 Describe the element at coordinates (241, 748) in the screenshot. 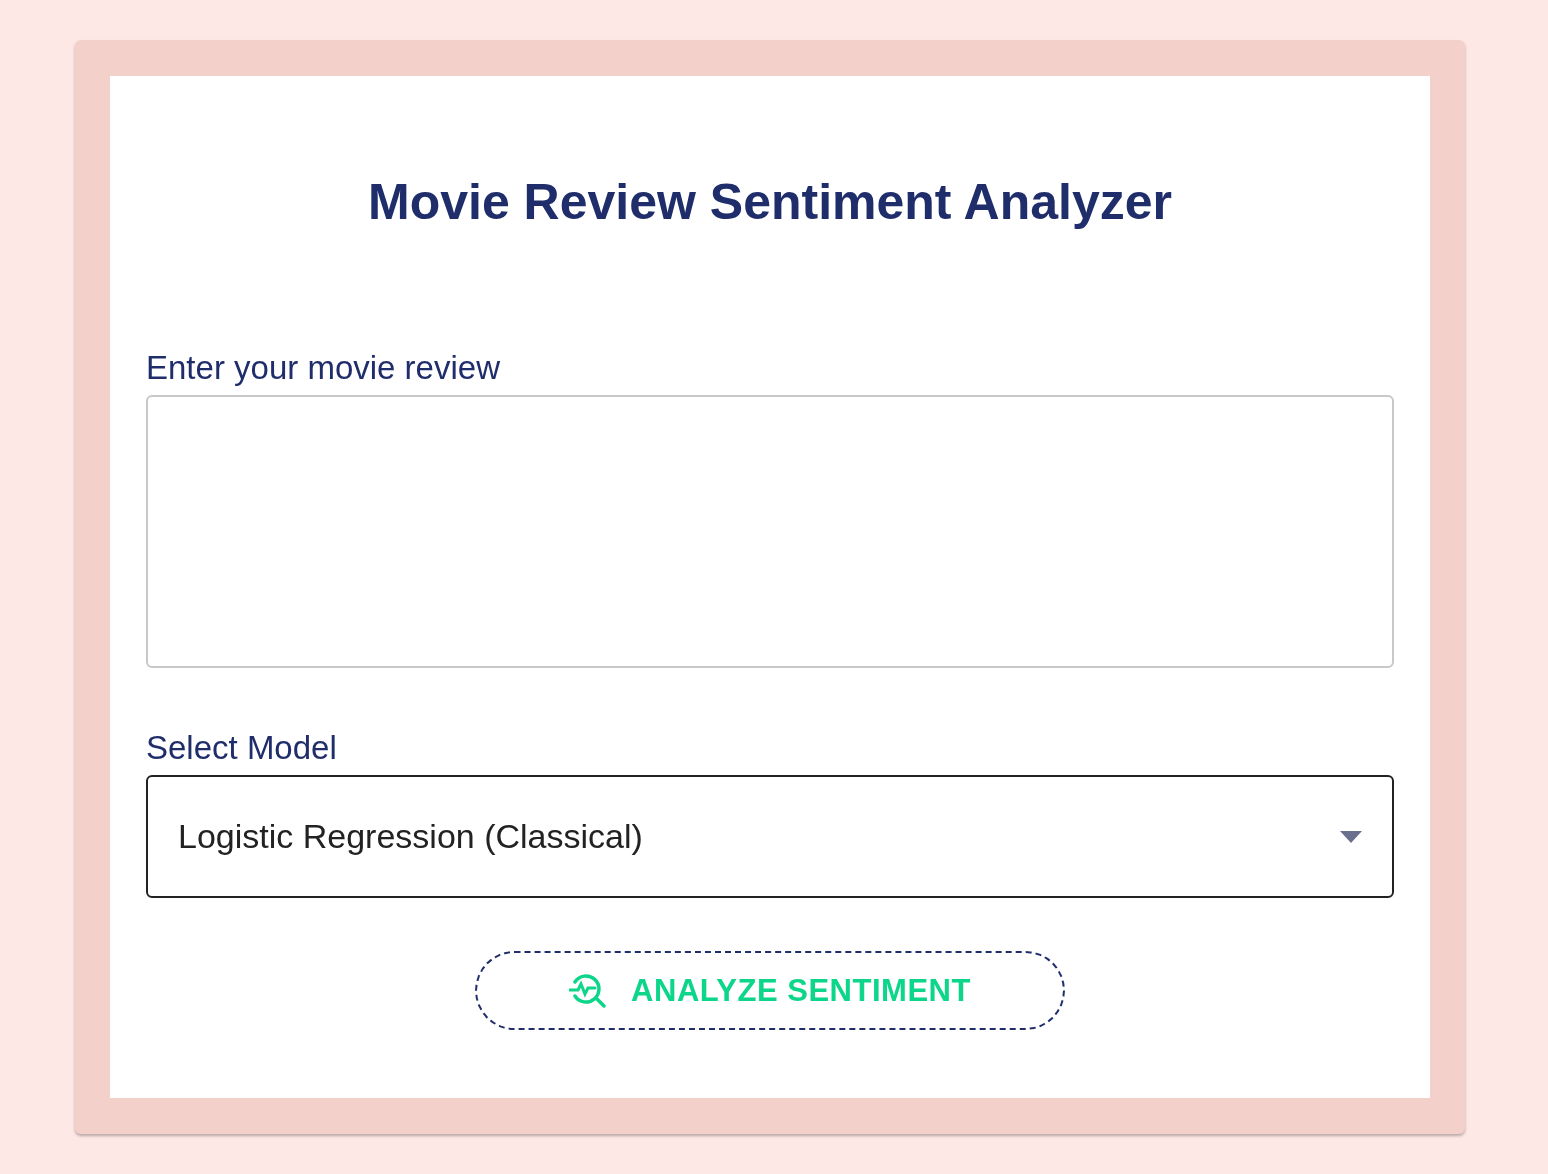

I see `model-label: Select Model` at that location.